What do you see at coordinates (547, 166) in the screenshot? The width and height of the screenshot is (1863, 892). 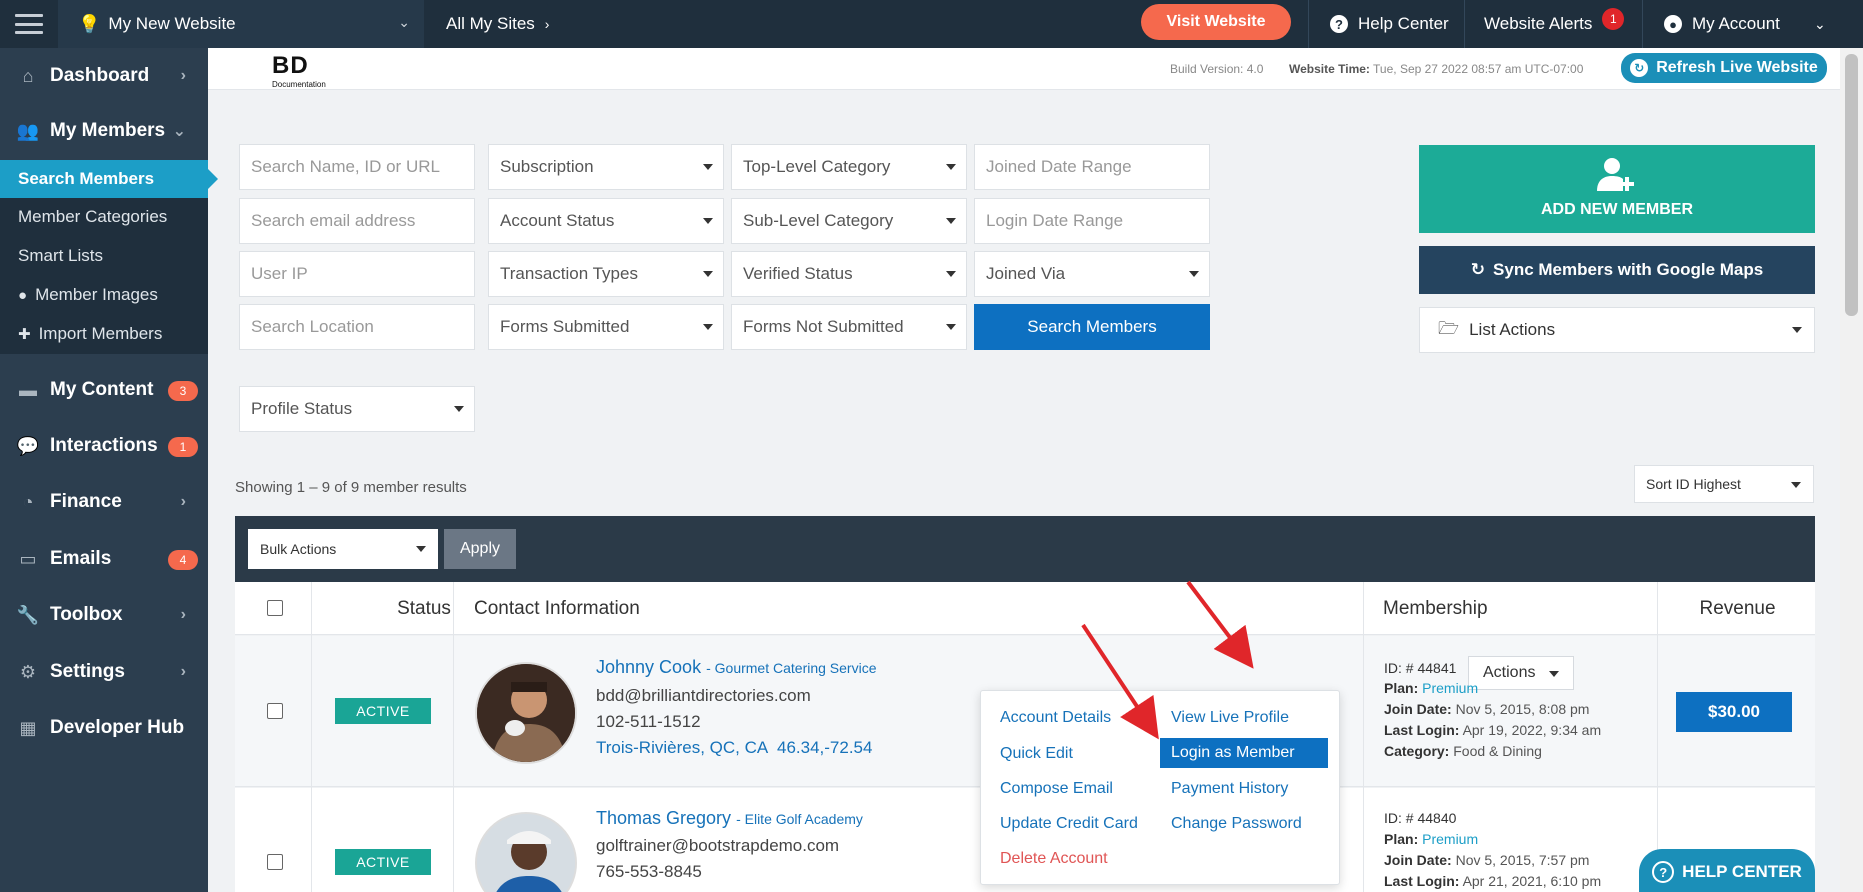 I see `select-value: Subscription` at bounding box center [547, 166].